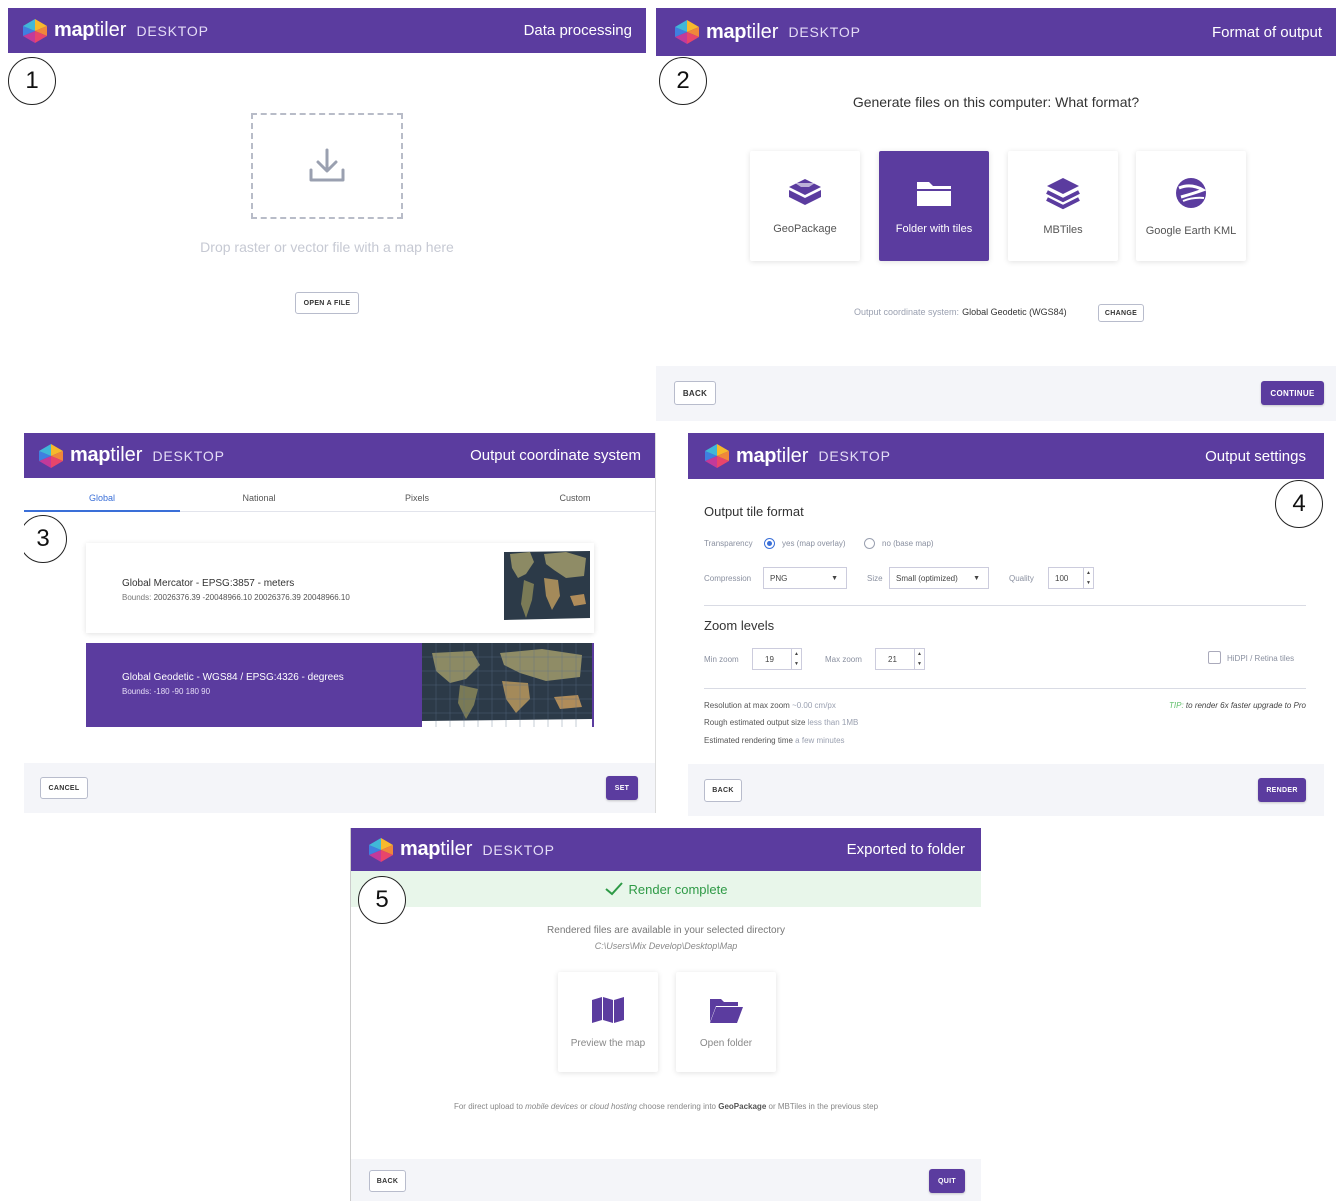 The image size is (1336, 1201). Describe the element at coordinates (1191, 206) in the screenshot. I see `format-card-google-earth-kml: Google Earth KML` at that location.